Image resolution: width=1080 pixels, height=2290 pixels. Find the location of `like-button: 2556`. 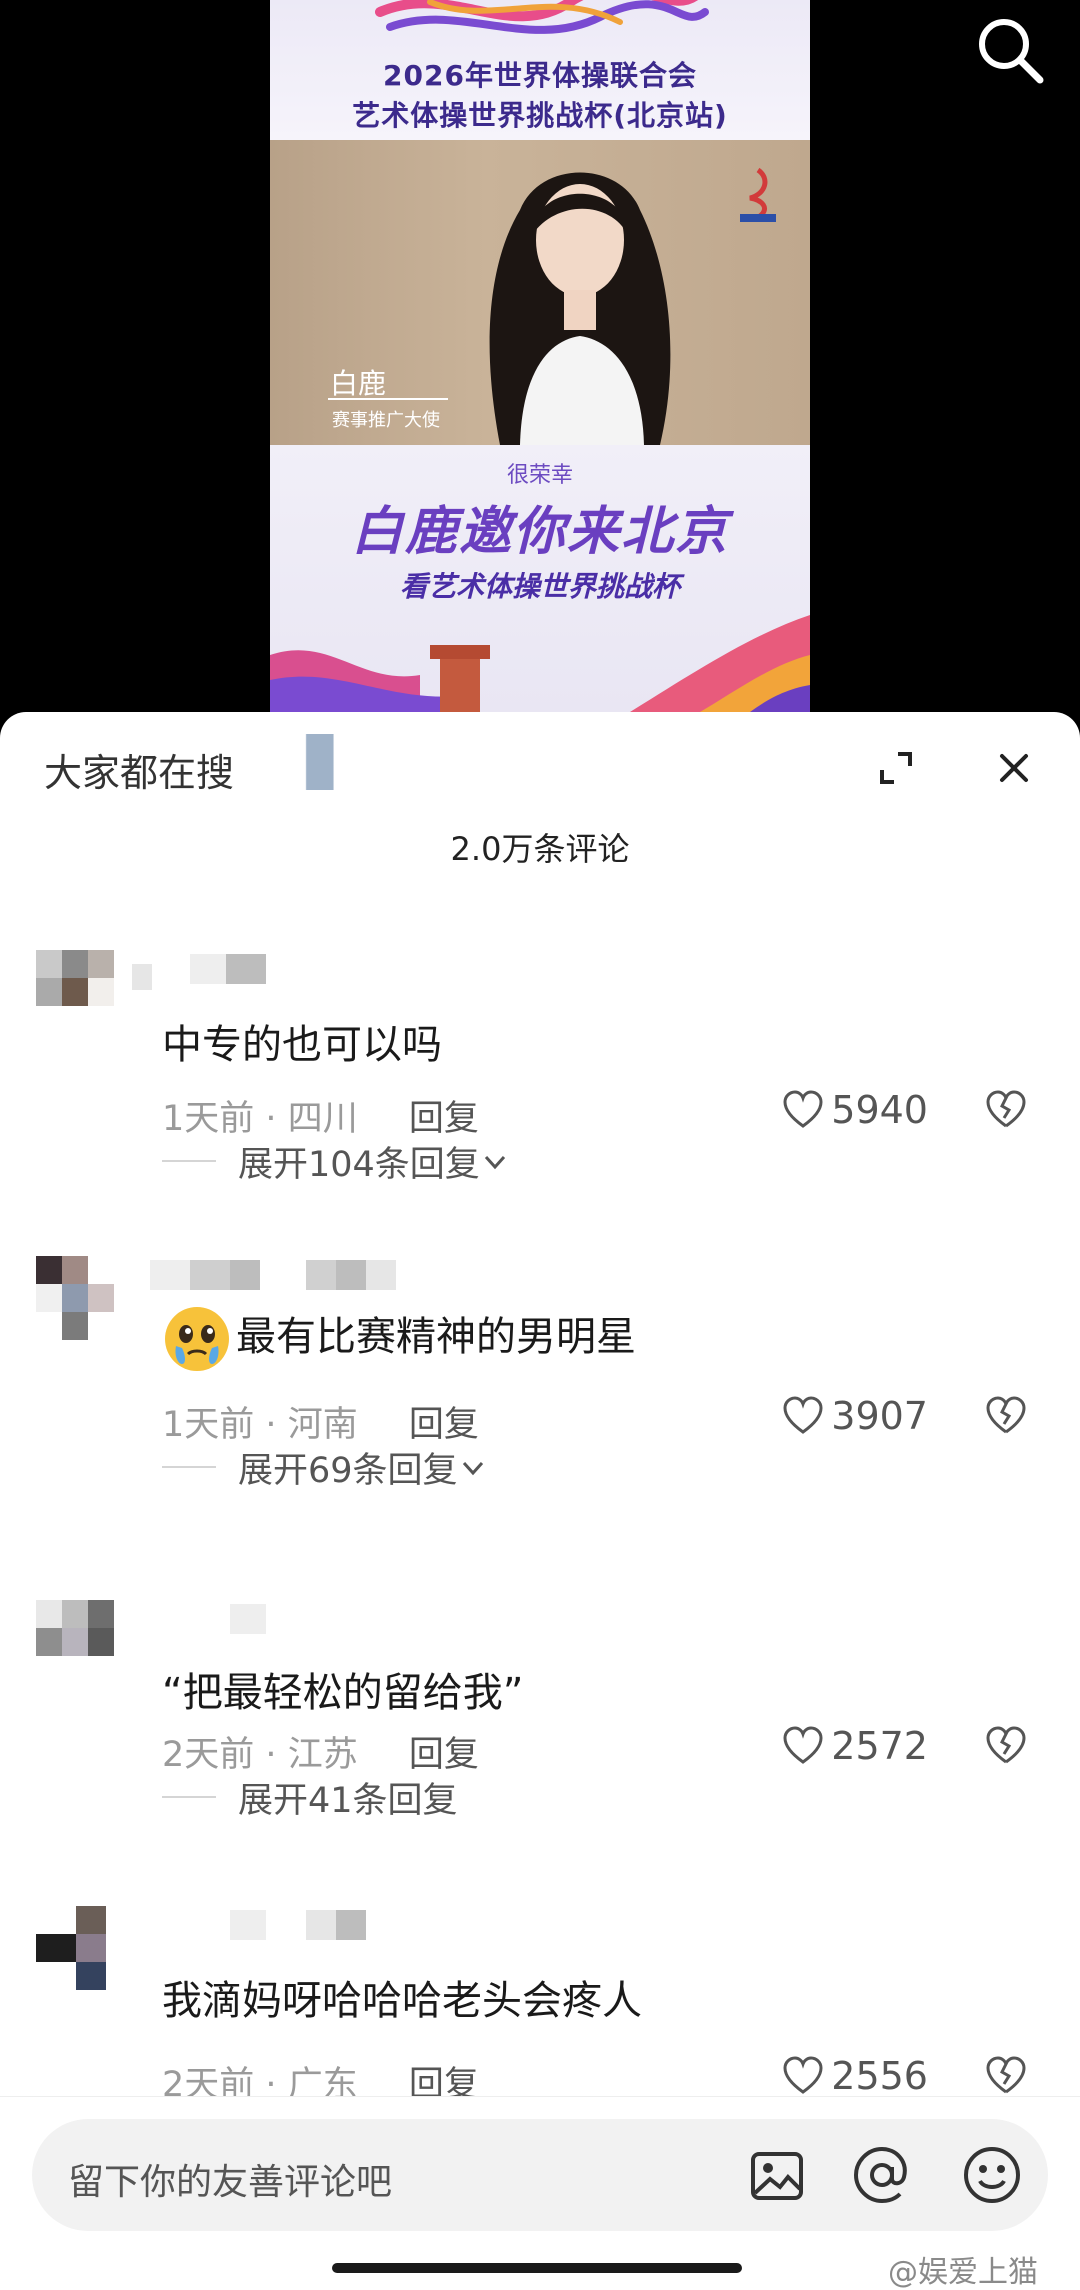

like-button: 2556 is located at coordinates (854, 2076).